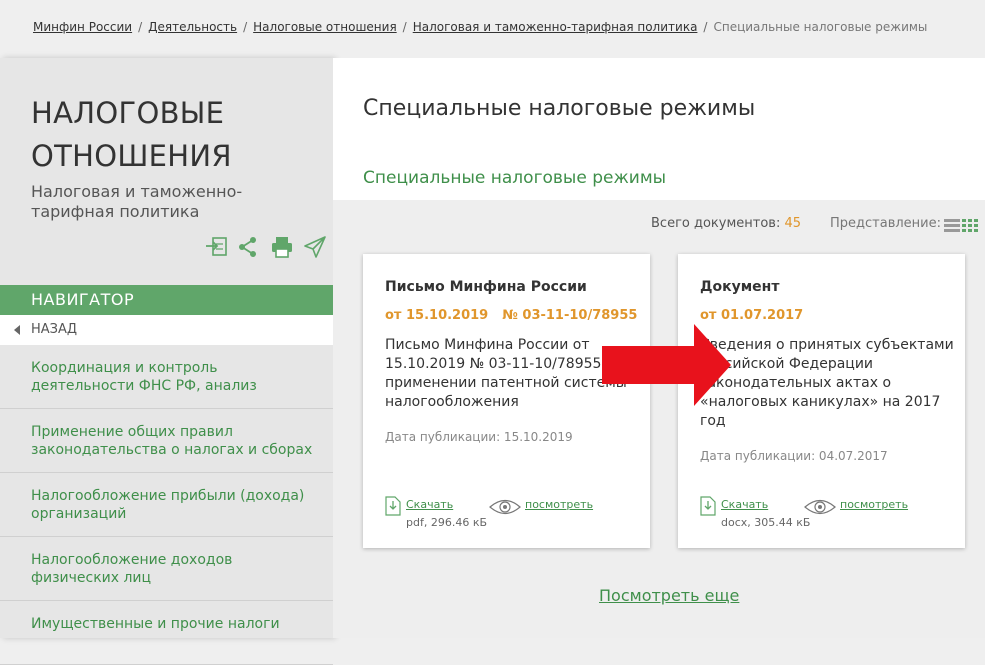 The image size is (985, 665). What do you see at coordinates (131, 135) in the screenshot?
I see `sidebar-title: НАЛОГОВЫЕ ОТНОШЕНИЯ` at bounding box center [131, 135].